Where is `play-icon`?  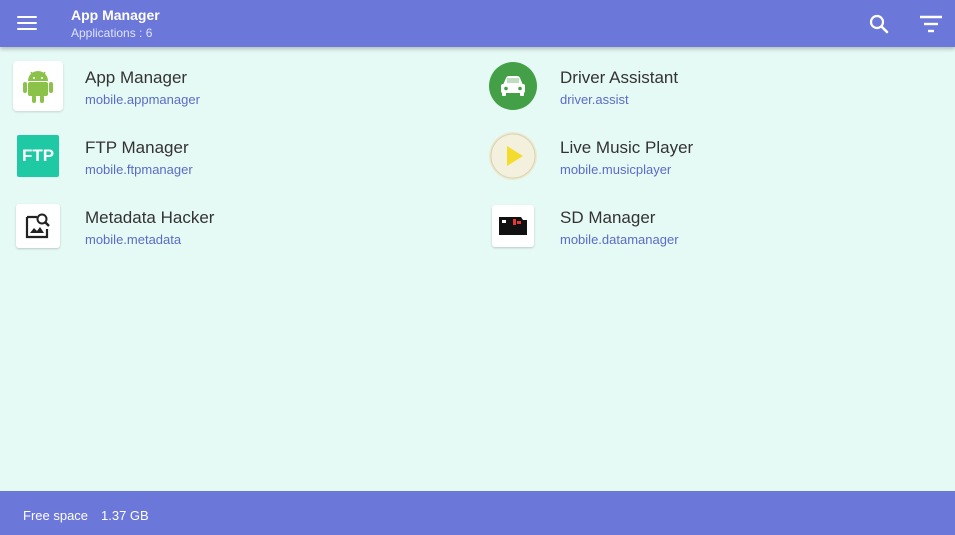 play-icon is located at coordinates (513, 156).